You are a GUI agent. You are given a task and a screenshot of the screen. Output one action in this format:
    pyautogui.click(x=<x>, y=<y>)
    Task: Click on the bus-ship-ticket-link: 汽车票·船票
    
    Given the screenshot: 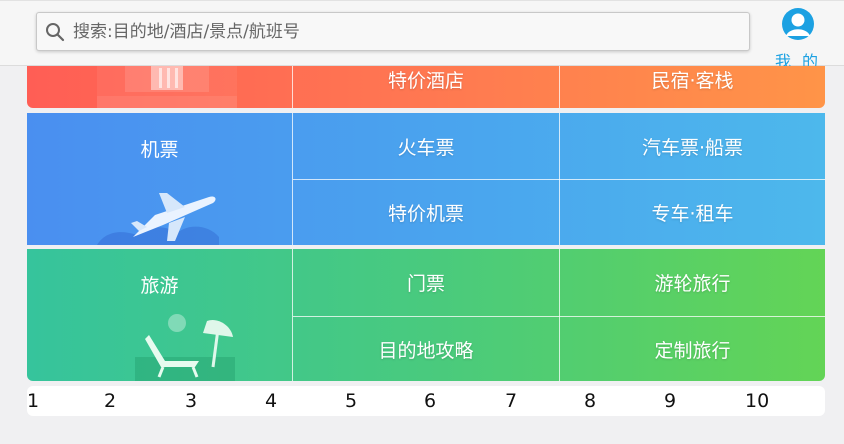 What is the action you would take?
    pyautogui.click(x=692, y=146)
    